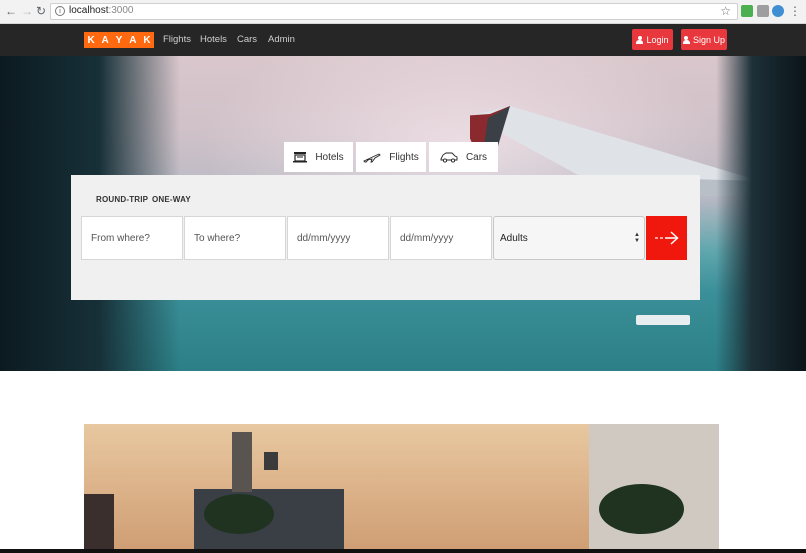  What do you see at coordinates (101, 10) in the screenshot?
I see `url-text: localhost:3000` at bounding box center [101, 10].